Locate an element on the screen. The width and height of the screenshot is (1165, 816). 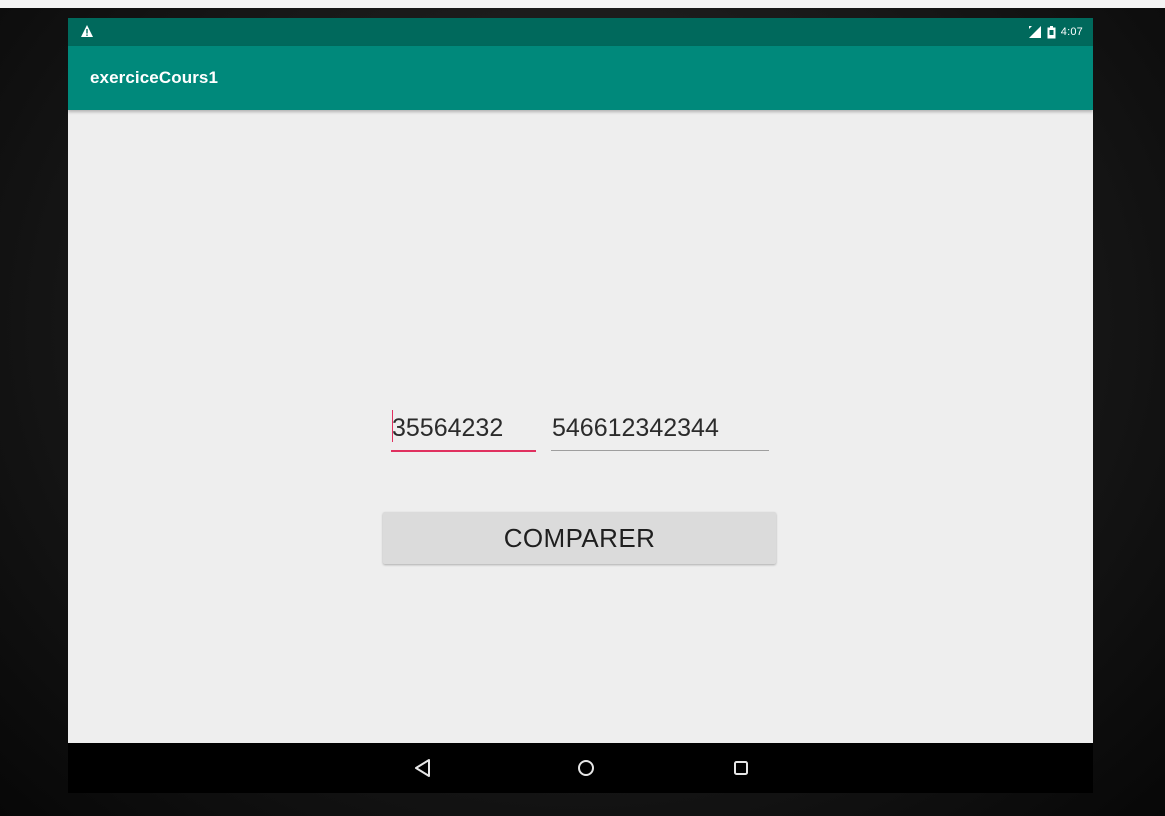
back-icon is located at coordinates (423, 768).